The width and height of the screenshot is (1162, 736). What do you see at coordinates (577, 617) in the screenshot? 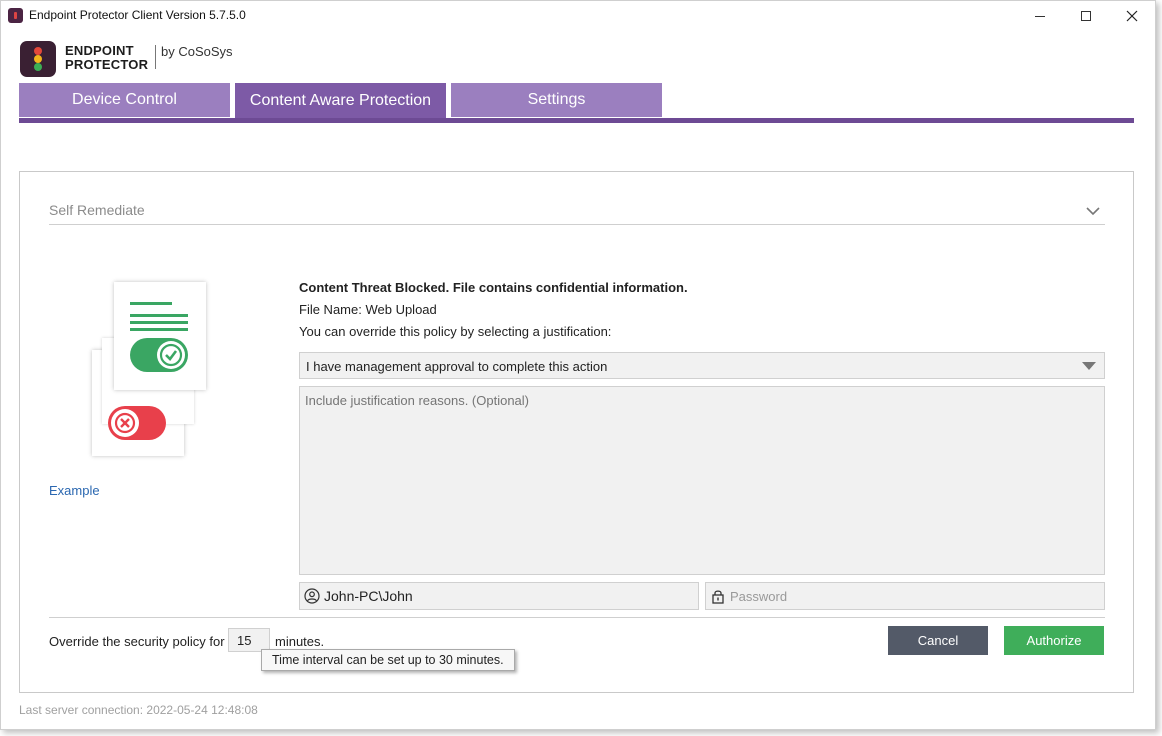
I see `footer-divider` at bounding box center [577, 617].